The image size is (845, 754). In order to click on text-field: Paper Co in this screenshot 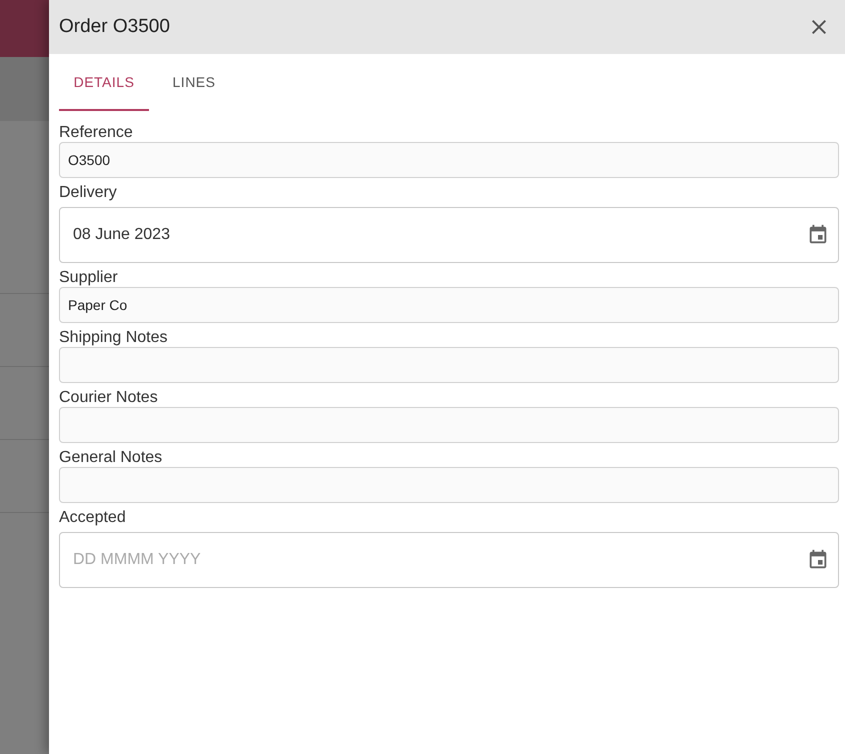, I will do `click(449, 305)`.